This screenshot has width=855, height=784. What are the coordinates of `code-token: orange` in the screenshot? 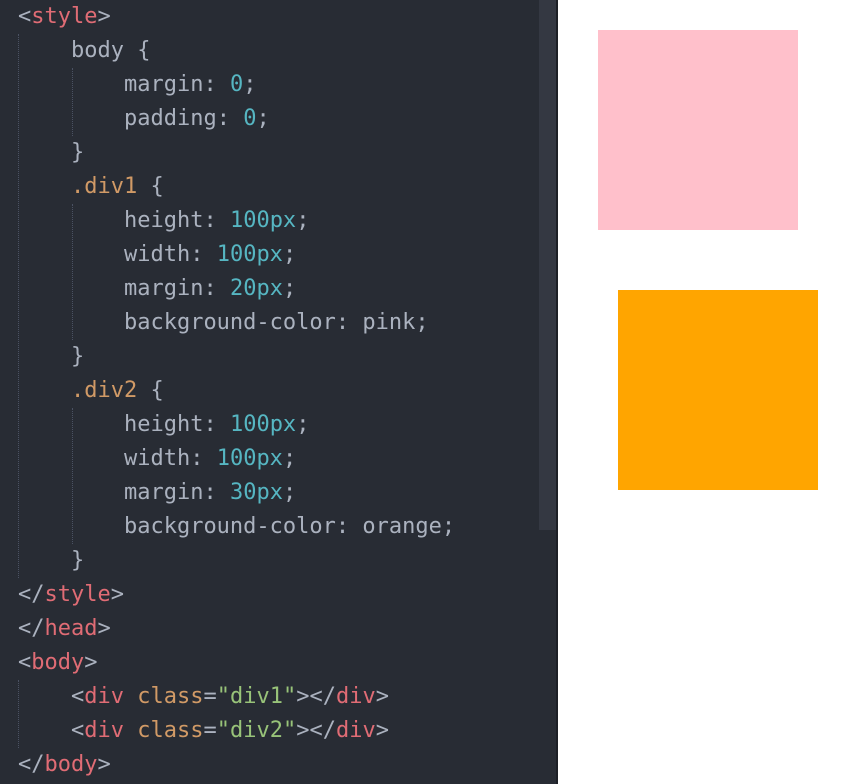 It's located at (402, 526).